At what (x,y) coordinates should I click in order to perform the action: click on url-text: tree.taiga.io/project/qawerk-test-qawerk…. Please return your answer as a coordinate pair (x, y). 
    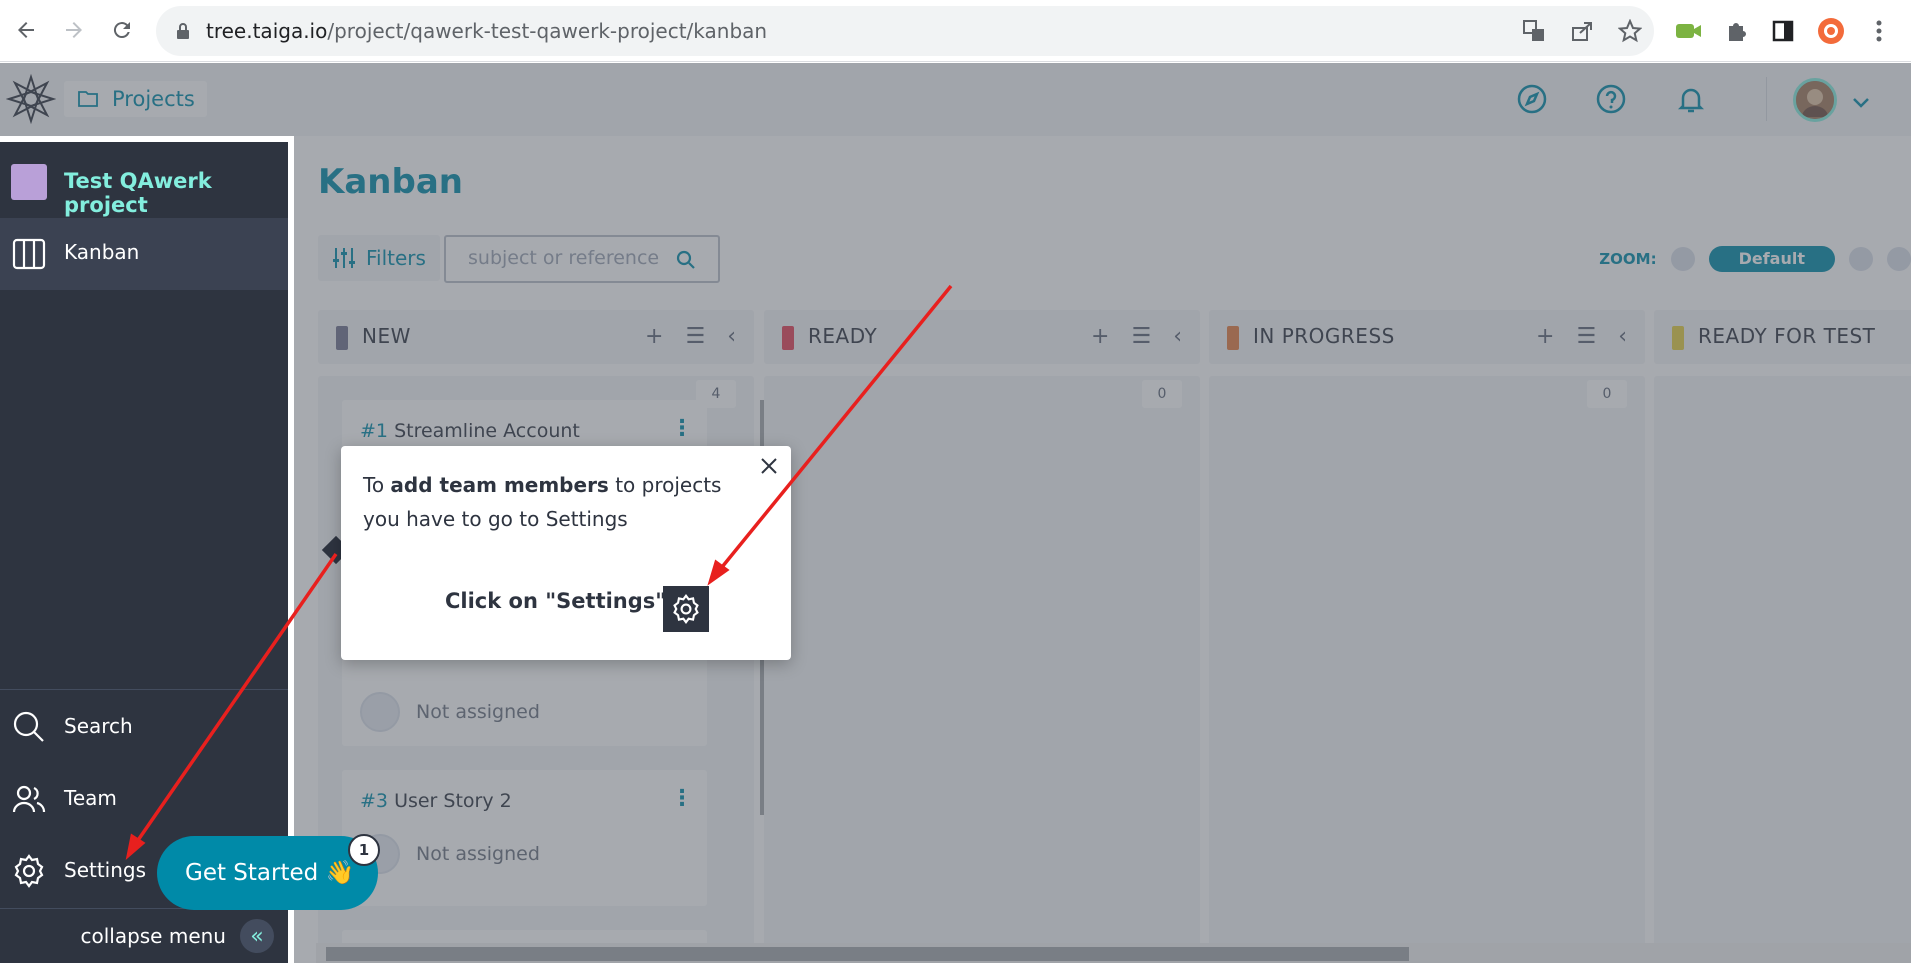
    Looking at the image, I should click on (487, 31).